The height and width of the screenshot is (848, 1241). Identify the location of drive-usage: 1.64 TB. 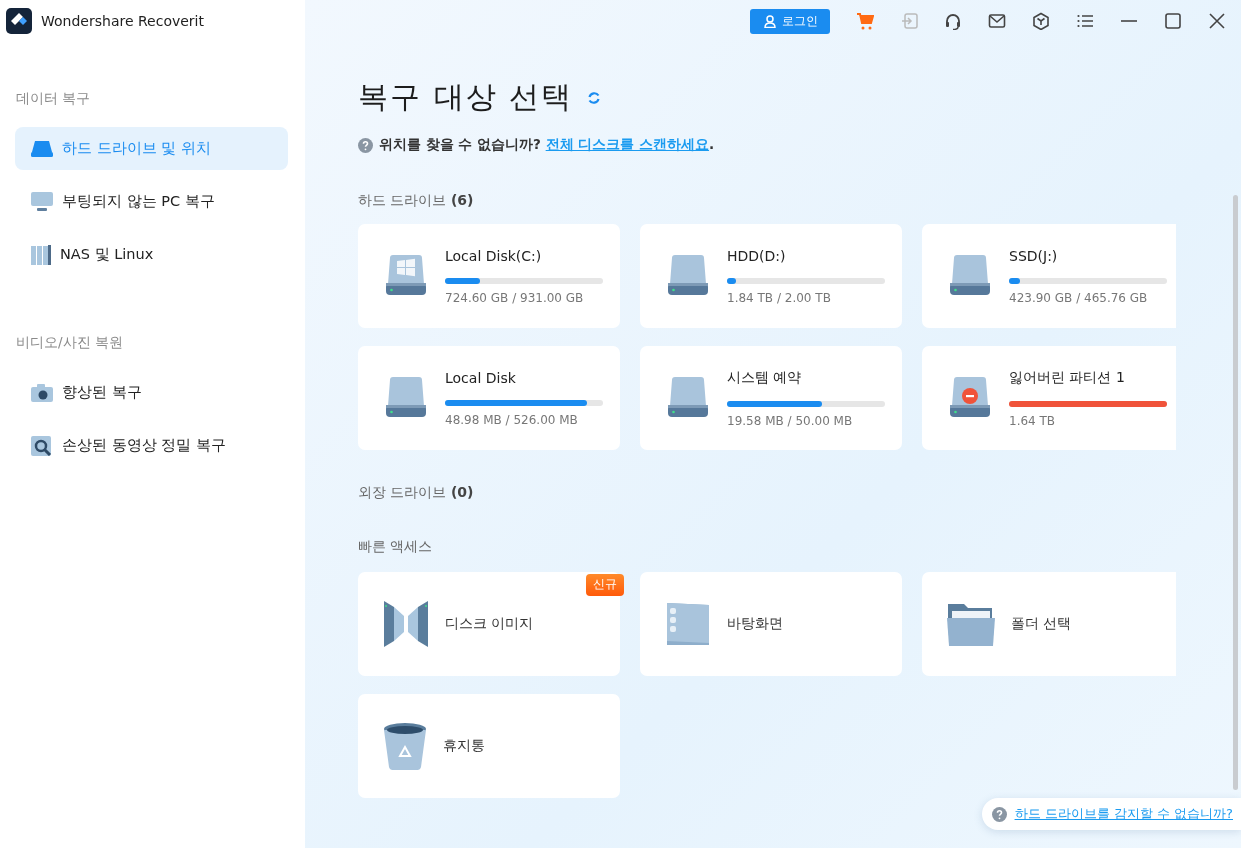
(1033, 420).